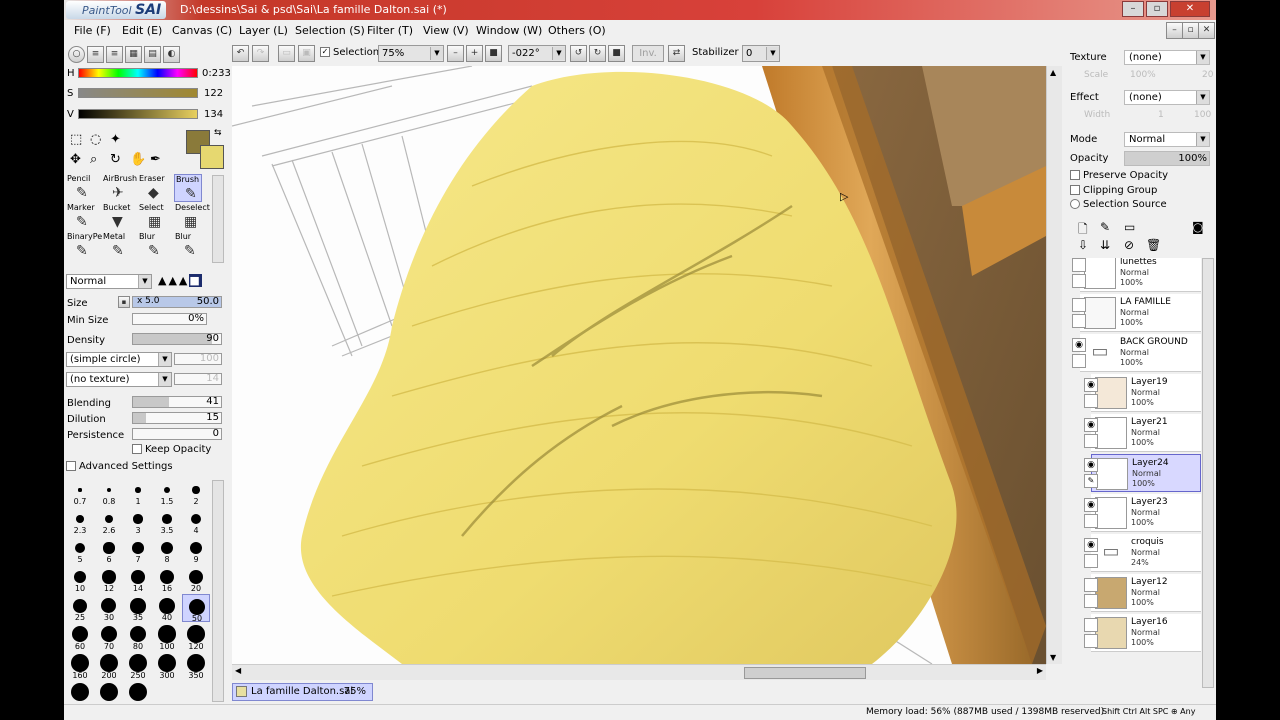 The width and height of the screenshot is (1280, 720). What do you see at coordinates (138, 159) in the screenshot?
I see `hand-icon: ✋` at bounding box center [138, 159].